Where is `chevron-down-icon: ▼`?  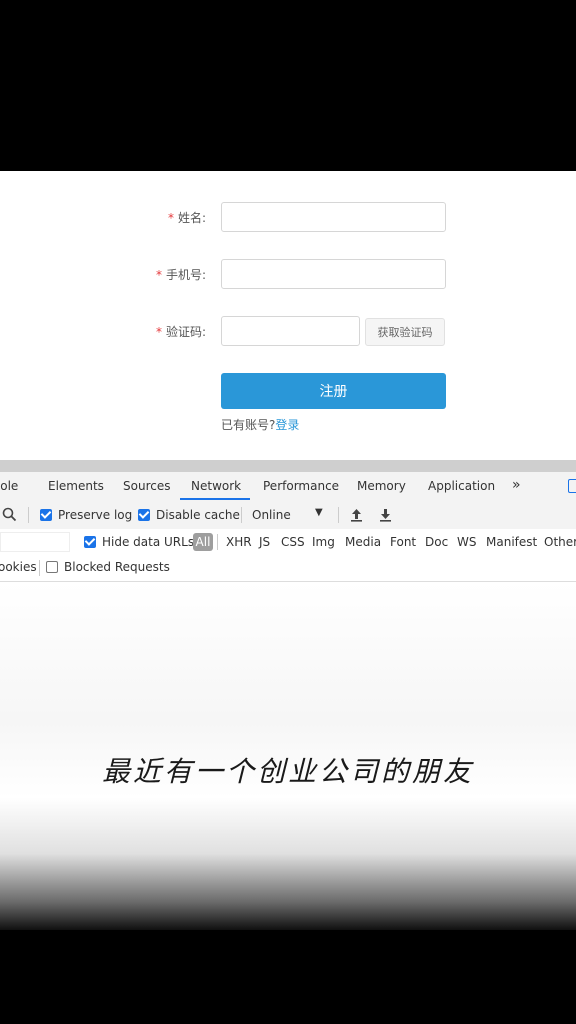 chevron-down-icon: ▼ is located at coordinates (319, 512).